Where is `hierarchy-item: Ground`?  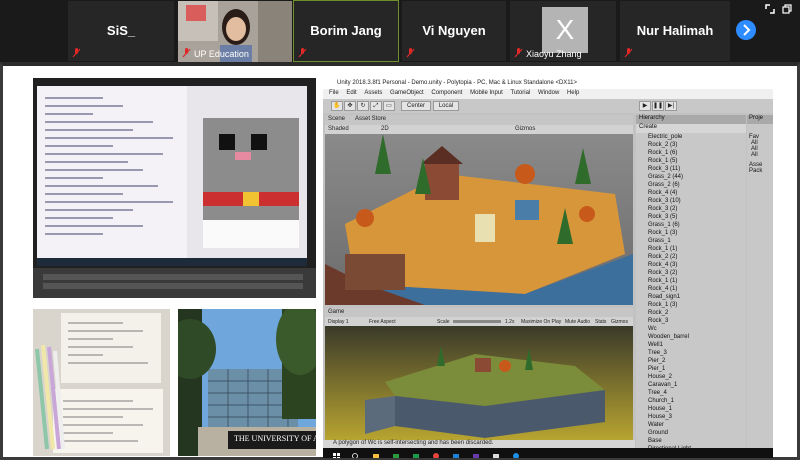
hierarchy-item: Ground is located at coordinates (691, 433).